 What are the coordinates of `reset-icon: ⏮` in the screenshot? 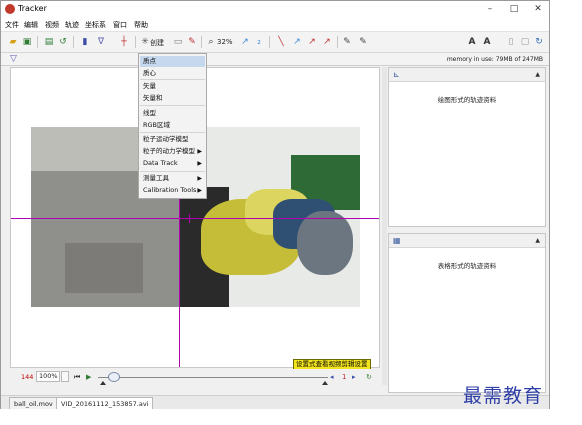 It's located at (77, 377).